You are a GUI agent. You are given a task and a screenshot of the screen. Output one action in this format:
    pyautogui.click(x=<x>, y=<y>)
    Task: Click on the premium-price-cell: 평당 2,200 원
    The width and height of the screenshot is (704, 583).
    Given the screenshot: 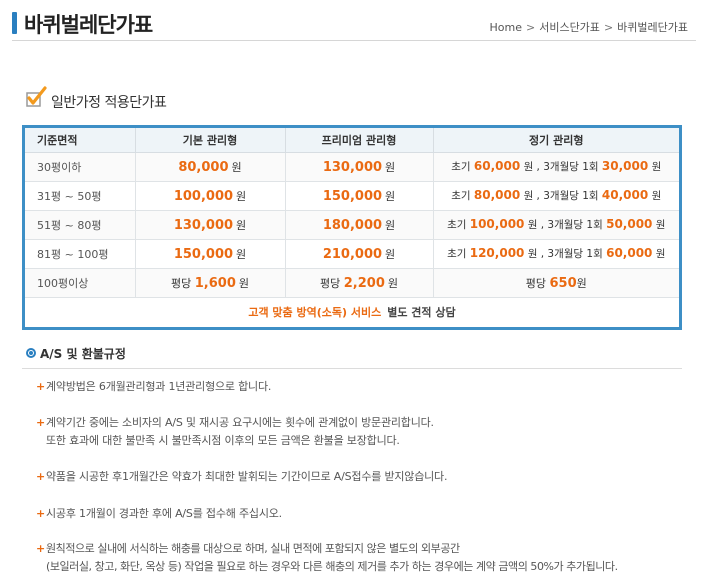 What is the action you would take?
    pyautogui.click(x=359, y=283)
    